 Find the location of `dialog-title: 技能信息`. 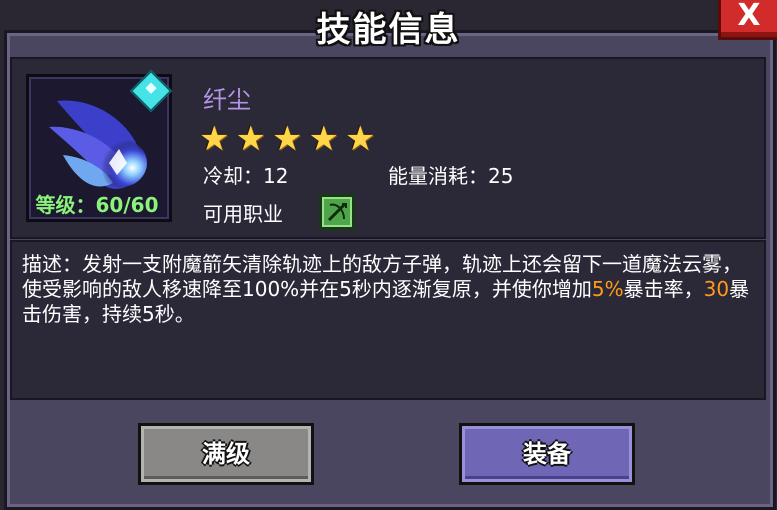

dialog-title: 技能信息 is located at coordinates (388, 30).